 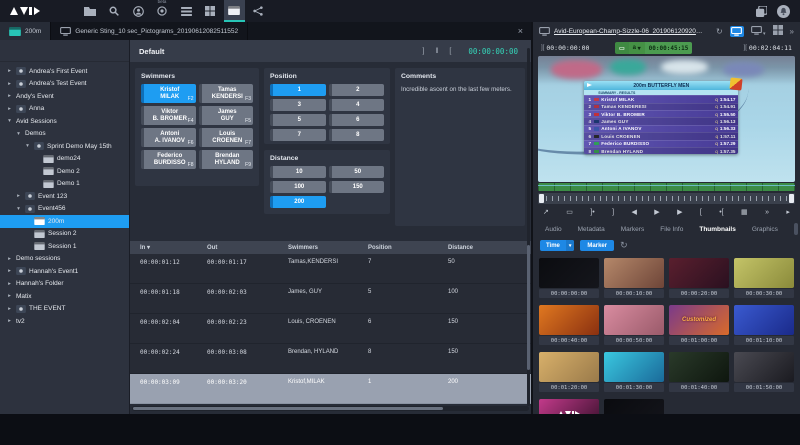 What do you see at coordinates (356, 120) in the screenshot?
I see `position-button-6: 6` at bounding box center [356, 120].